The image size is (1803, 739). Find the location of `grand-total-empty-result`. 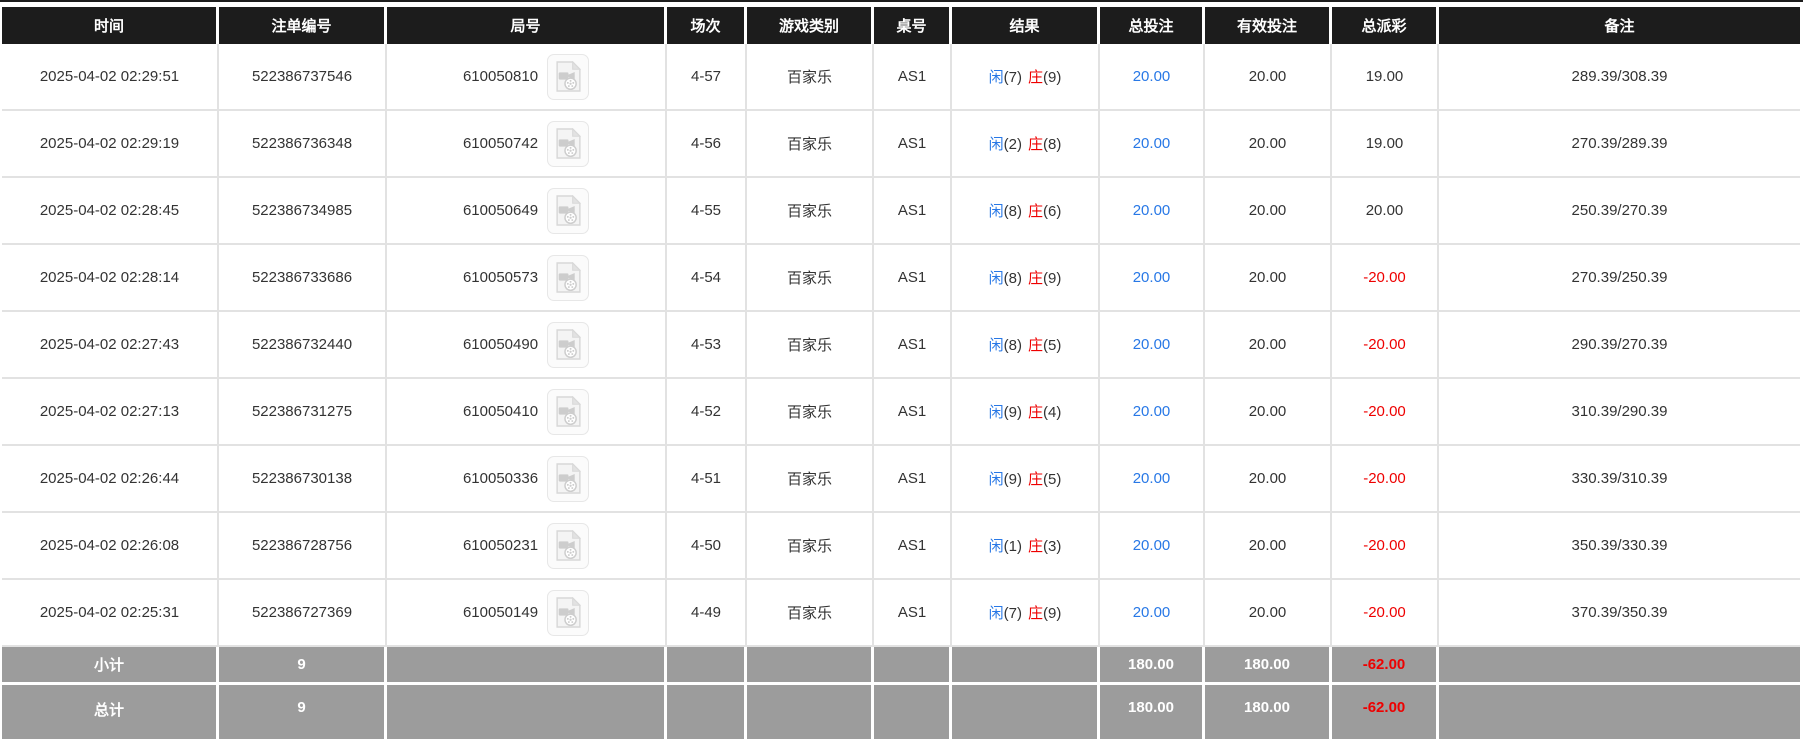

grand-total-empty-result is located at coordinates (1026, 712).